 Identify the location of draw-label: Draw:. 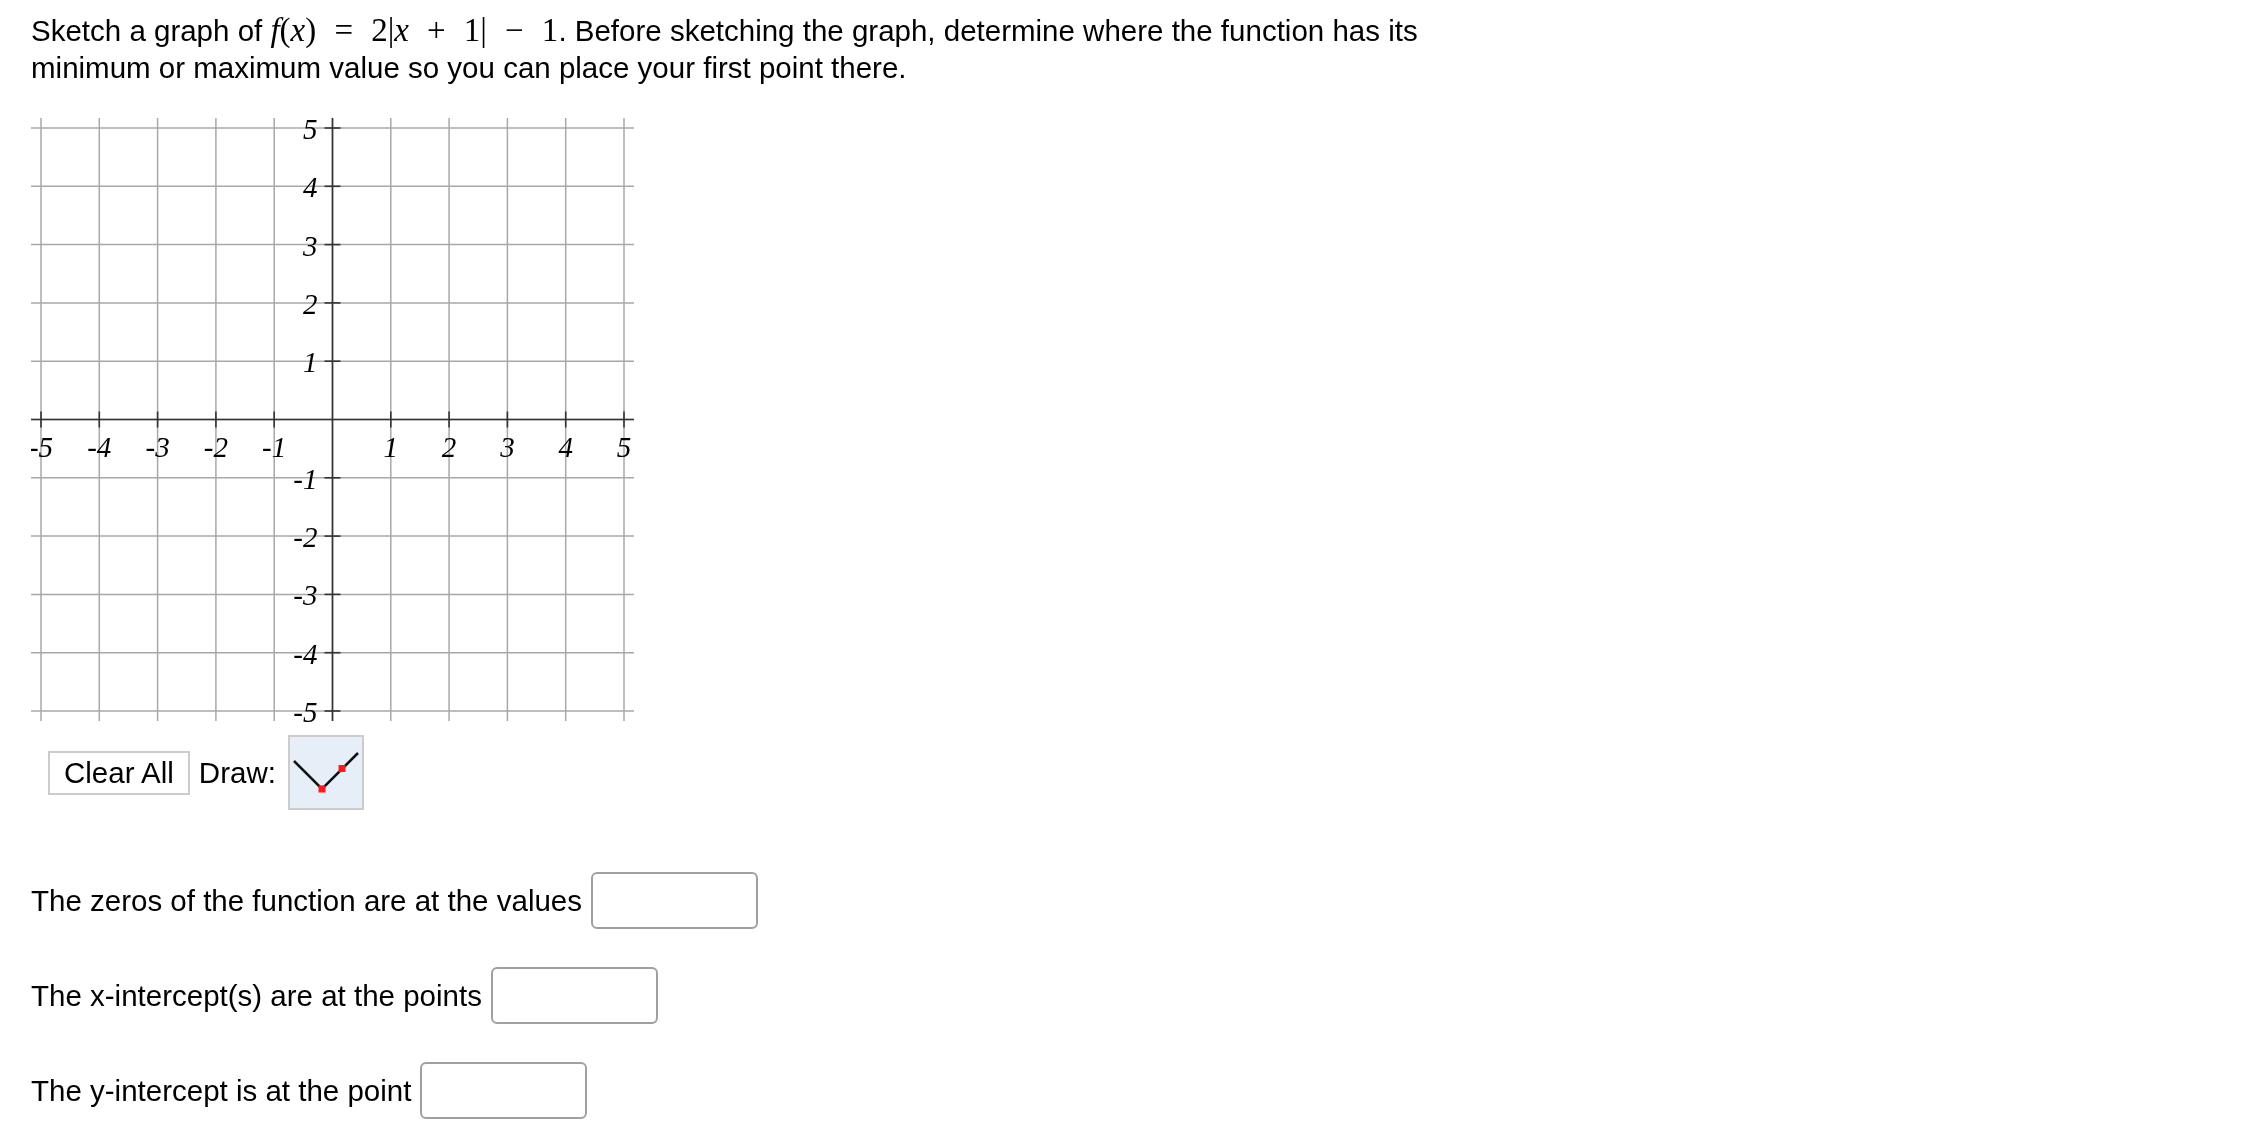
(237, 772).